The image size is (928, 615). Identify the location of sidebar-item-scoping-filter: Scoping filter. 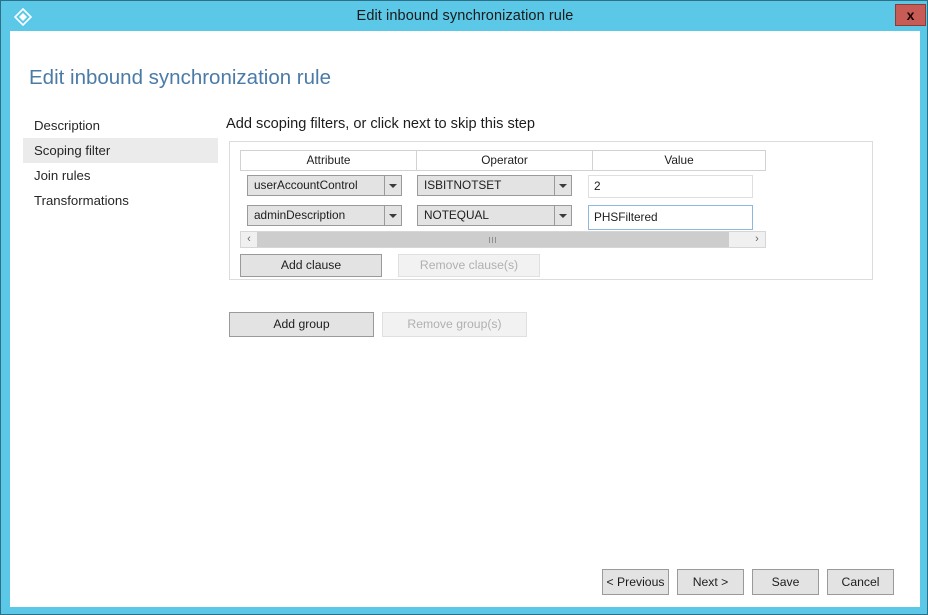
(120, 150).